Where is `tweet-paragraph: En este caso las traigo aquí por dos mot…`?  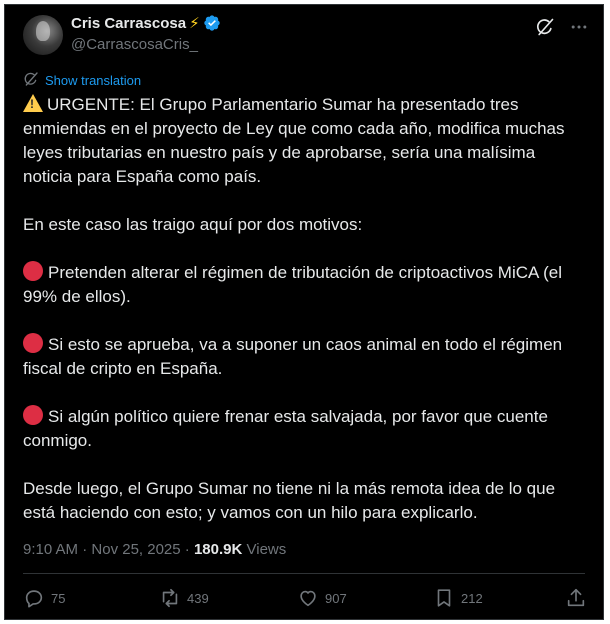
tweet-paragraph: En este caso las traigo aquí por dos mot… is located at coordinates (304, 225).